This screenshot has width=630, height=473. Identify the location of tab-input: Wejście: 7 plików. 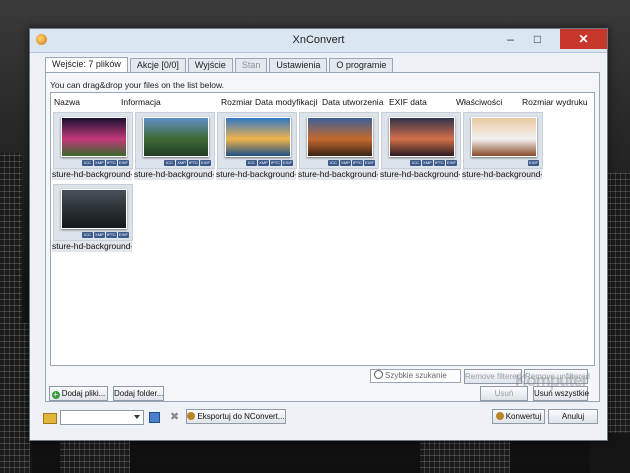
(86, 65).